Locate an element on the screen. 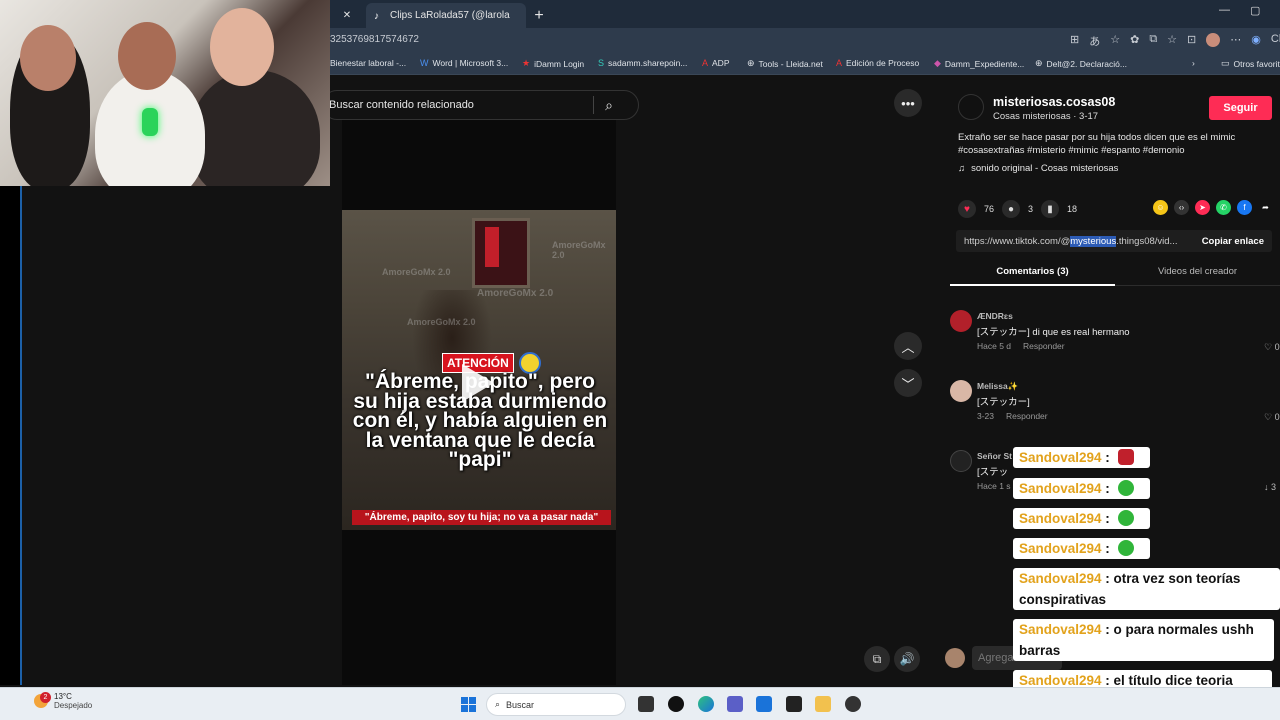 The width and height of the screenshot is (1280, 720). floating-player-button: ⧉ is located at coordinates (877, 659).